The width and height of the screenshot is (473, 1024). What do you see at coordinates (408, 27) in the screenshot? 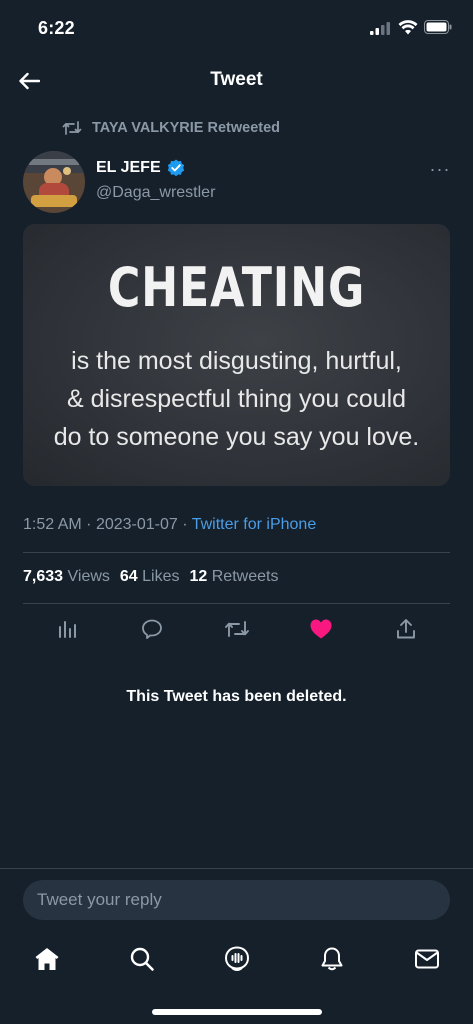
I see `wifi-icon` at bounding box center [408, 27].